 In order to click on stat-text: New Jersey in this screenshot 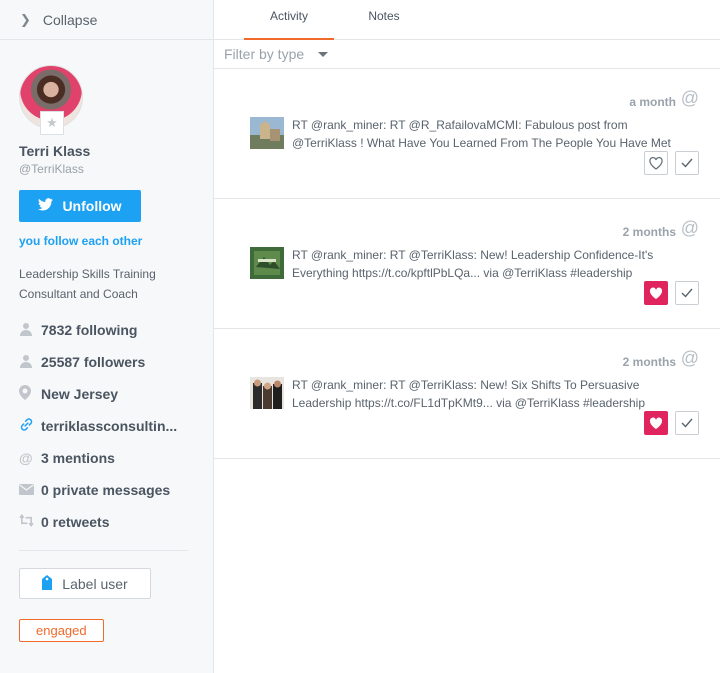, I will do `click(80, 394)`.